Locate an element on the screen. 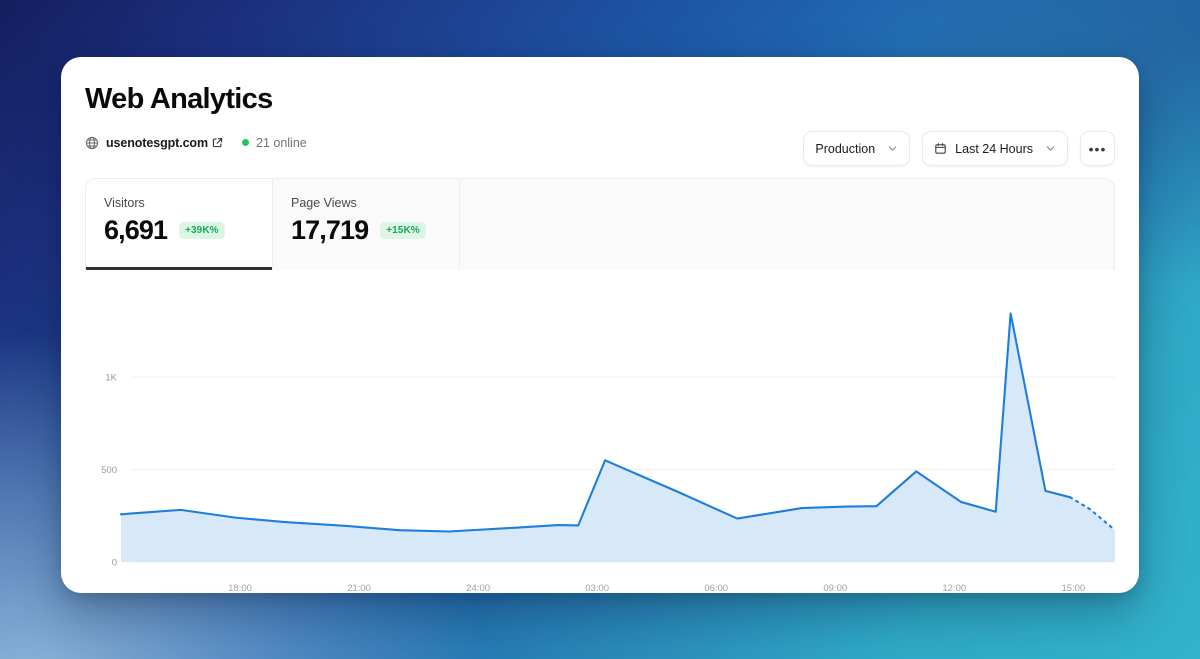  svg-text: 24:00 is located at coordinates (478, 588).